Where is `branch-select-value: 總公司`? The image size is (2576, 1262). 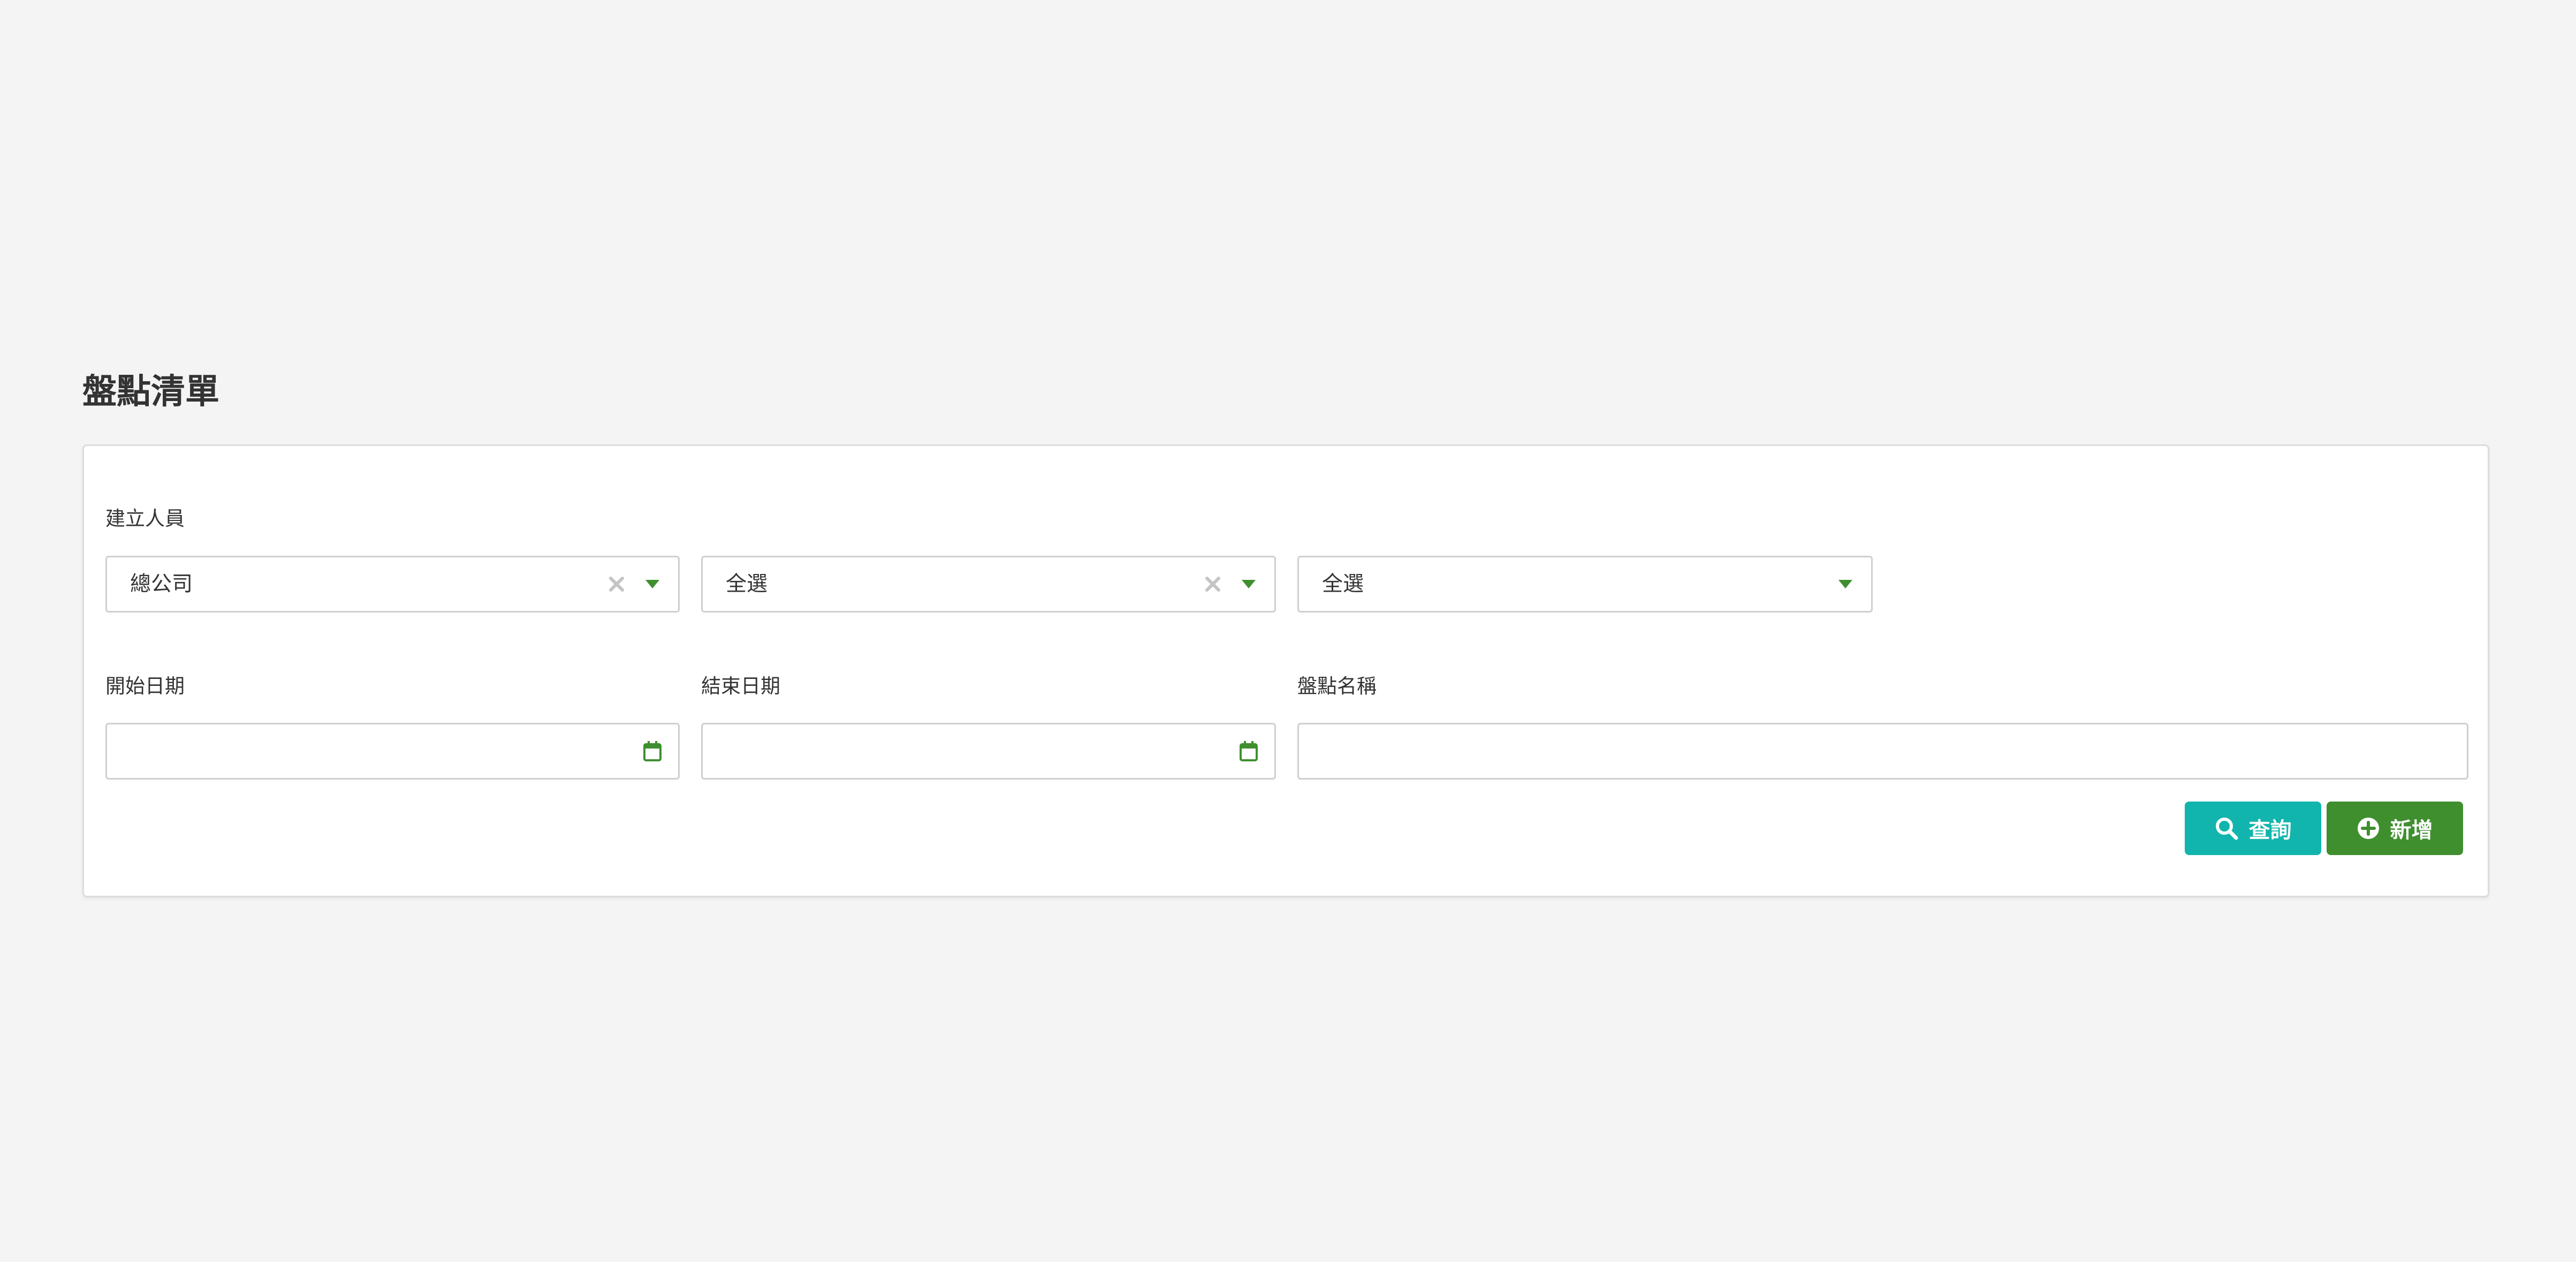
branch-select-value: 總公司 is located at coordinates (161, 584).